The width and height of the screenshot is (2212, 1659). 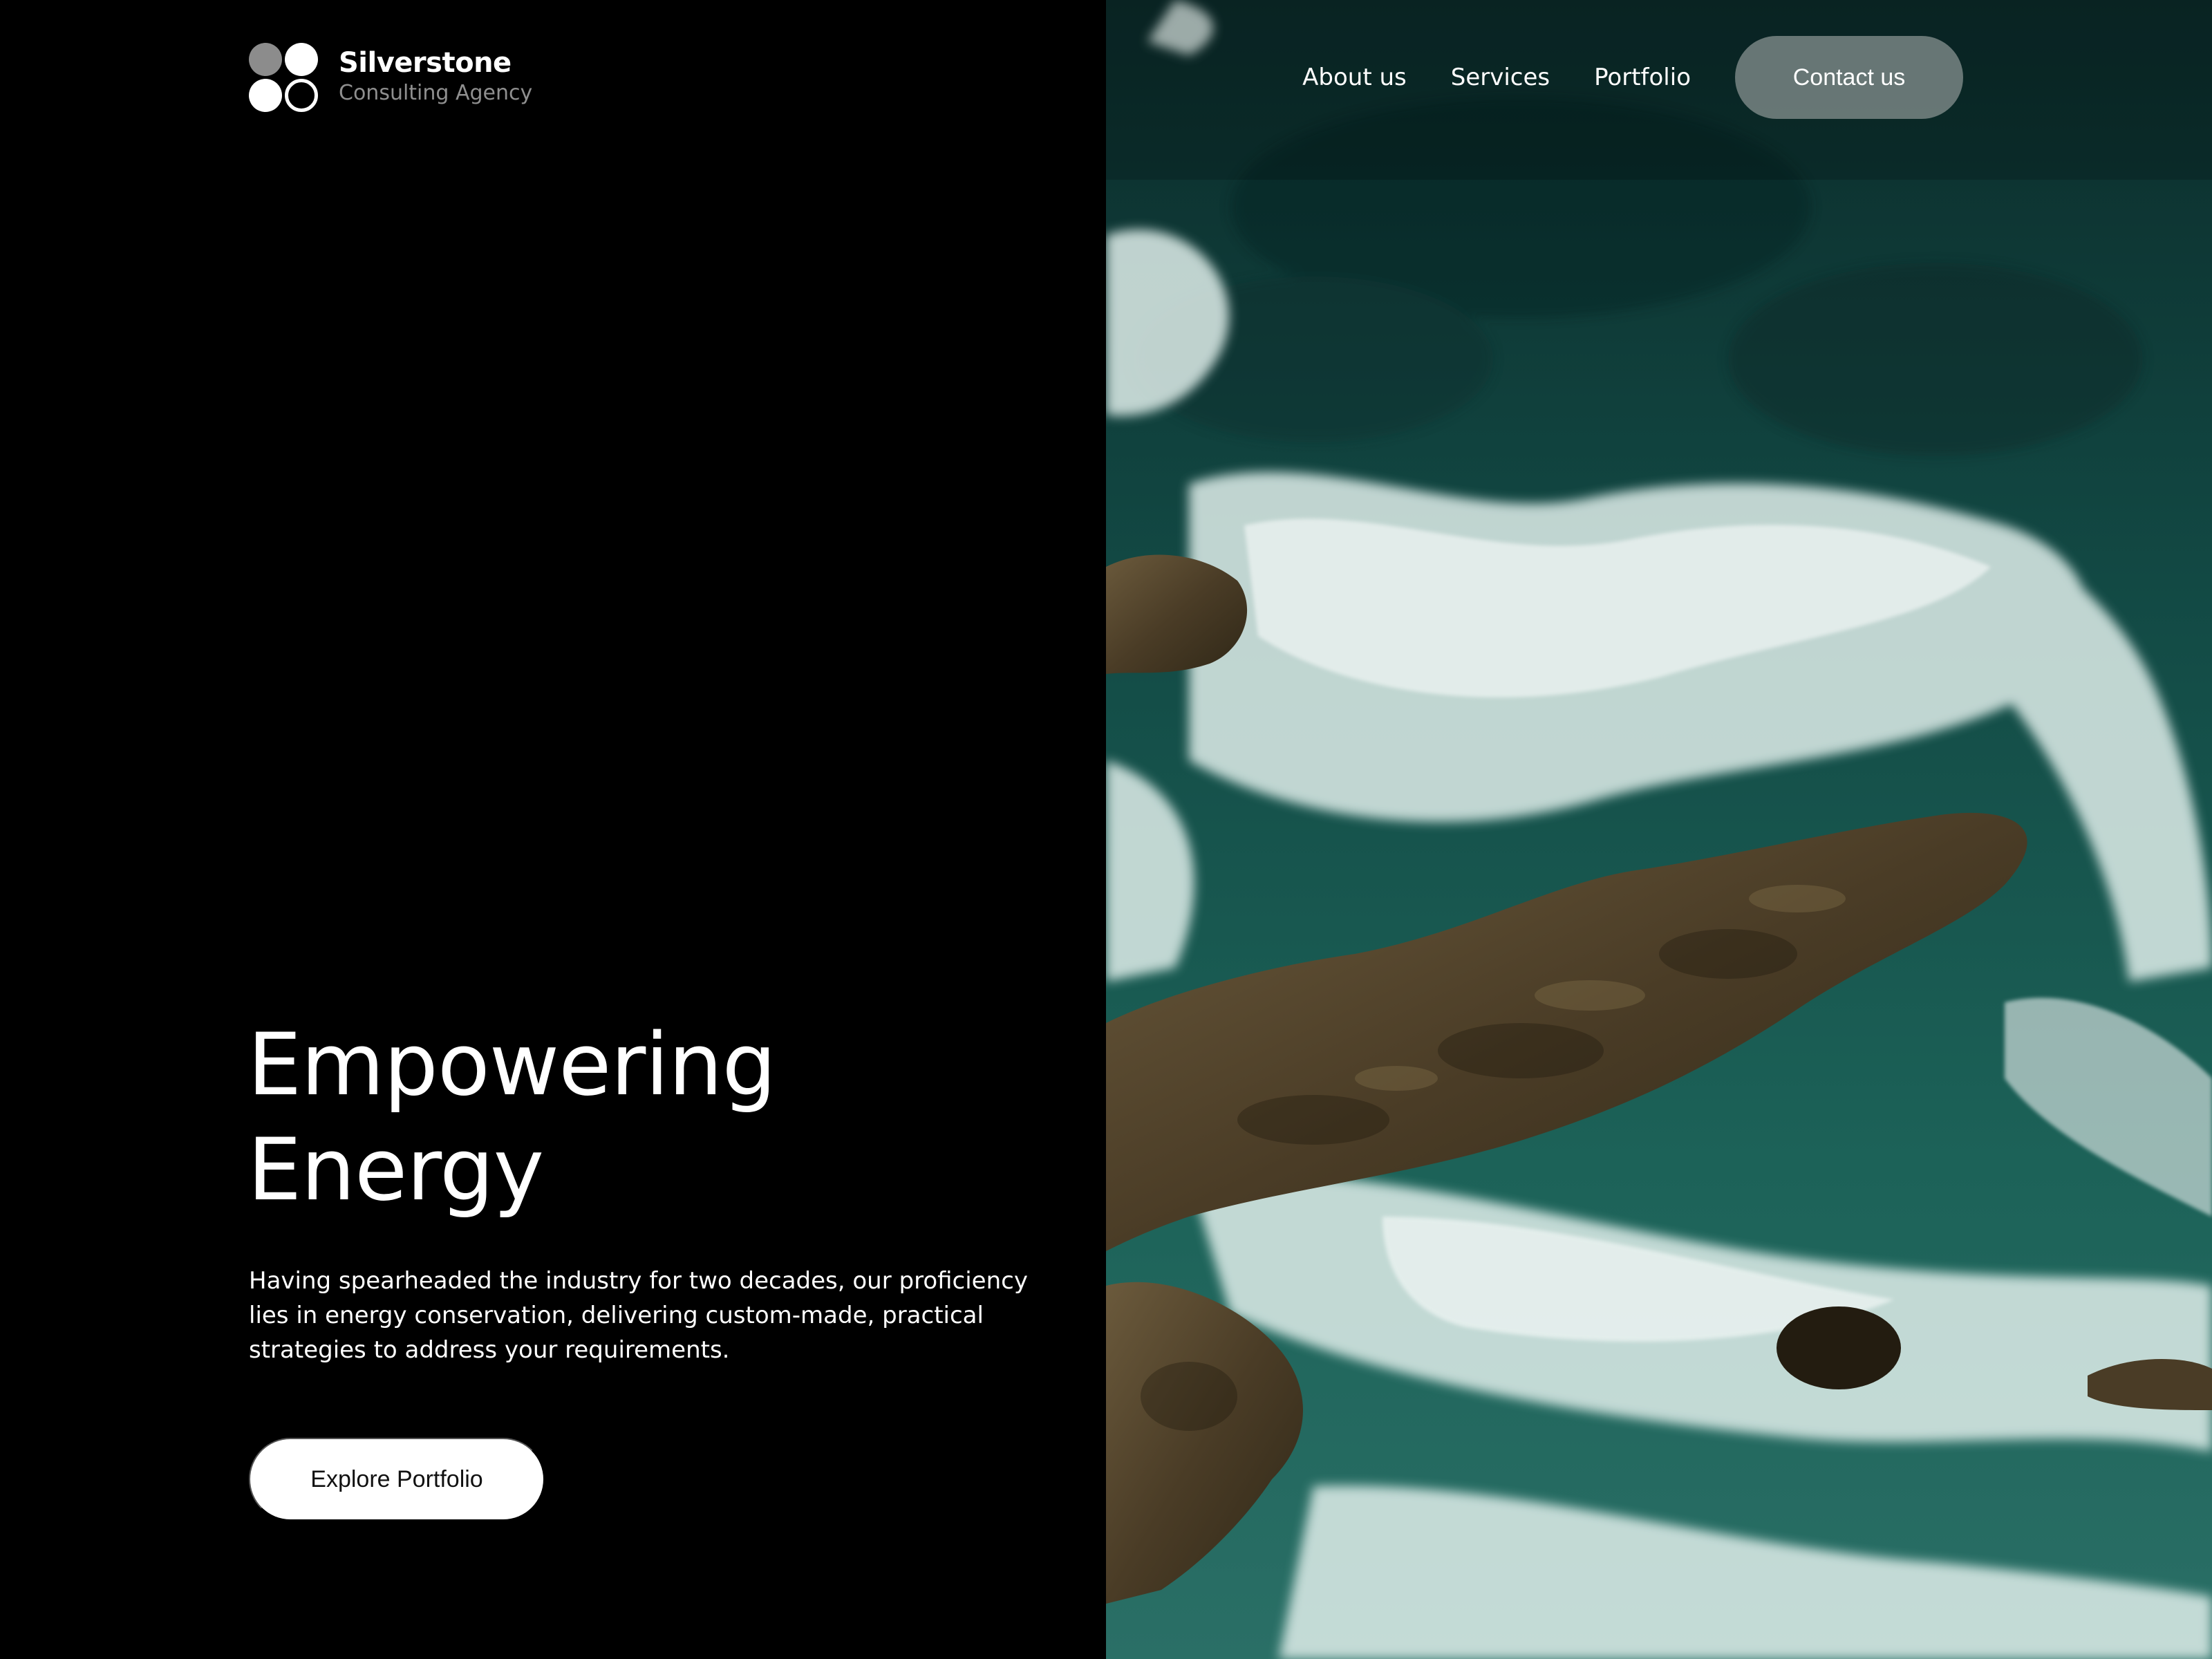 What do you see at coordinates (511, 1065) in the screenshot?
I see `hero-title-line-1: Empowering` at bounding box center [511, 1065].